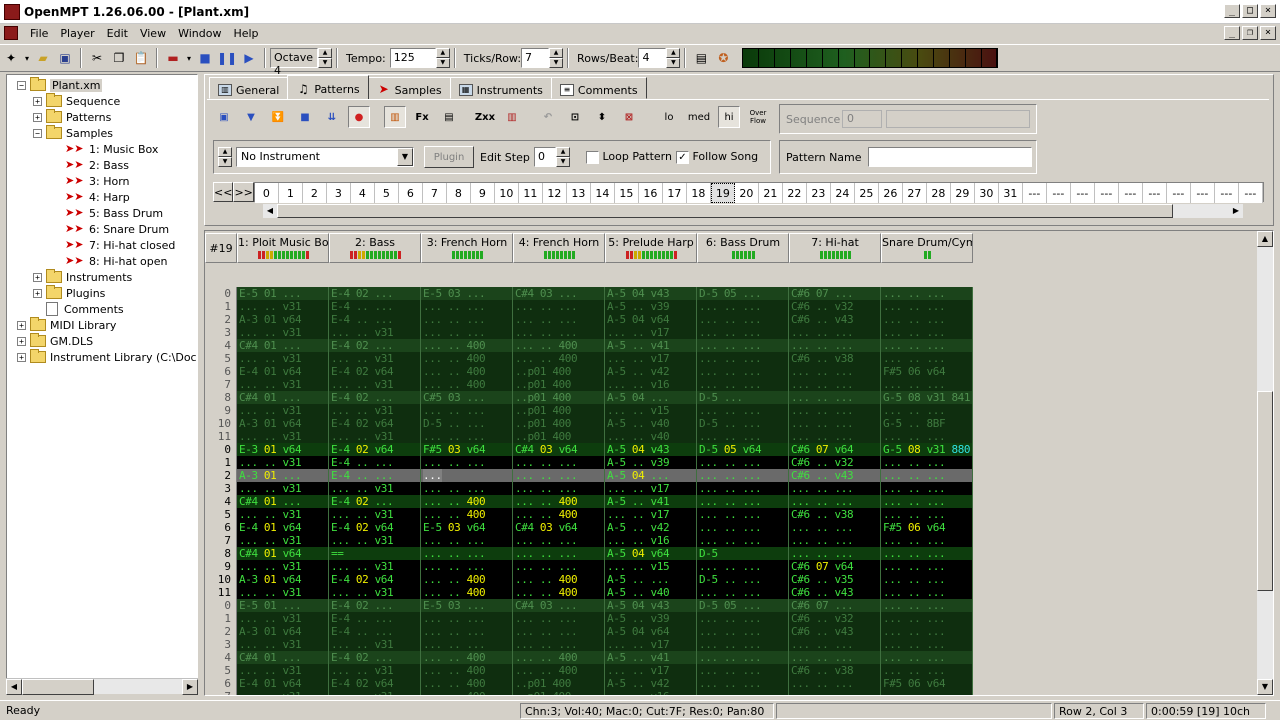 This screenshot has height=720, width=1280. What do you see at coordinates (938, 193) in the screenshot?
I see `order-item: 28` at bounding box center [938, 193].